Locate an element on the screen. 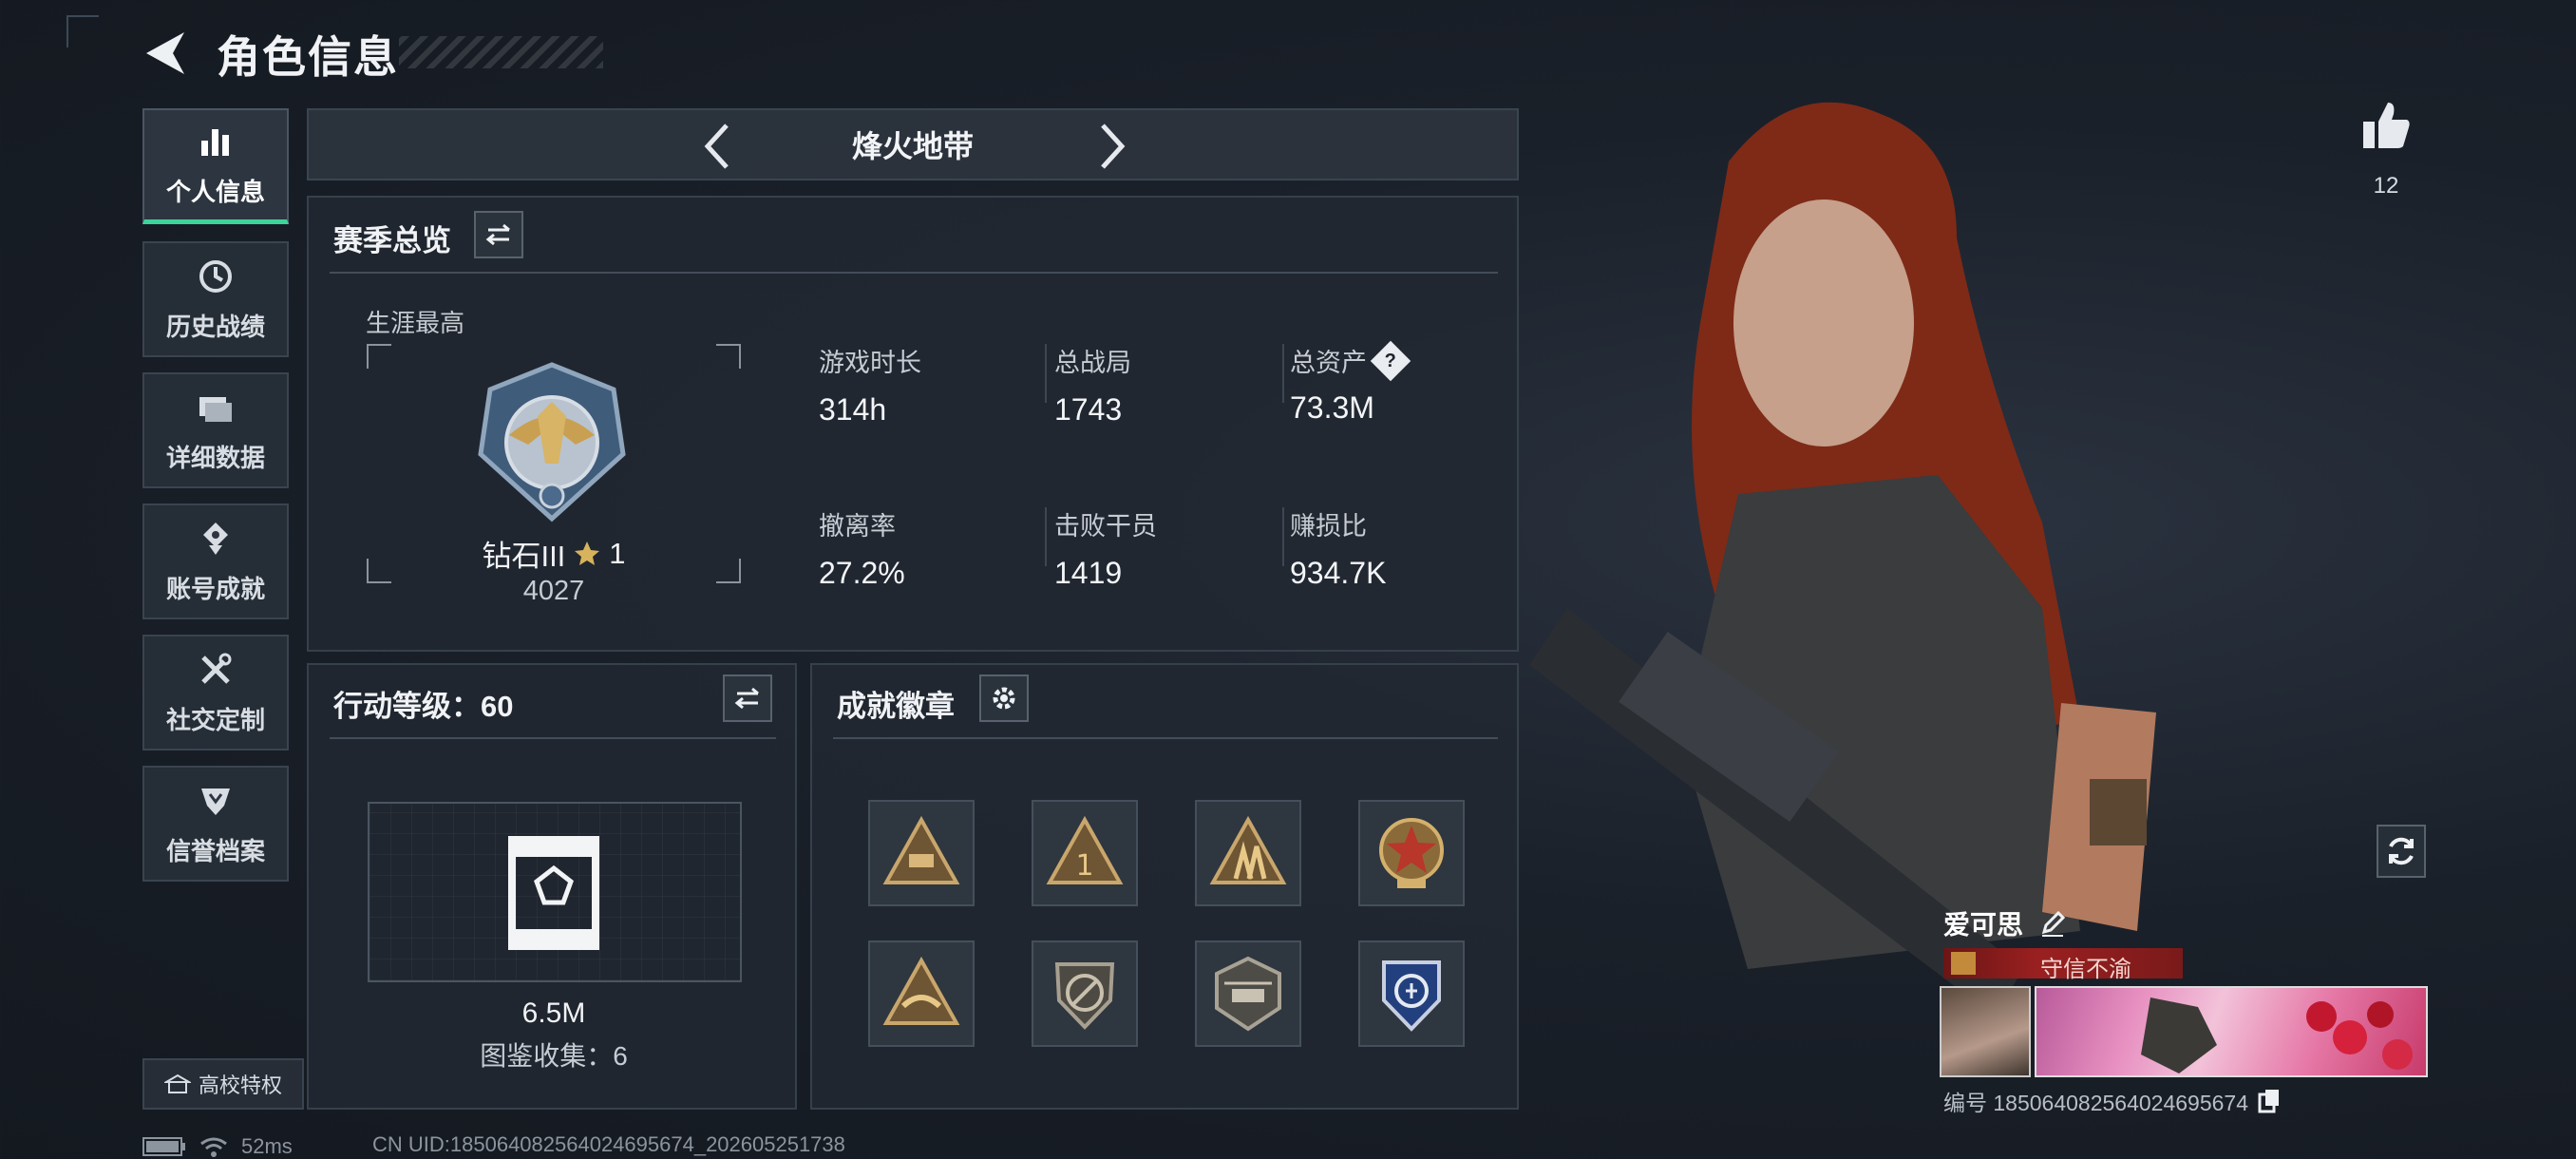  status-bar: 52ms is located at coordinates (217, 1146).